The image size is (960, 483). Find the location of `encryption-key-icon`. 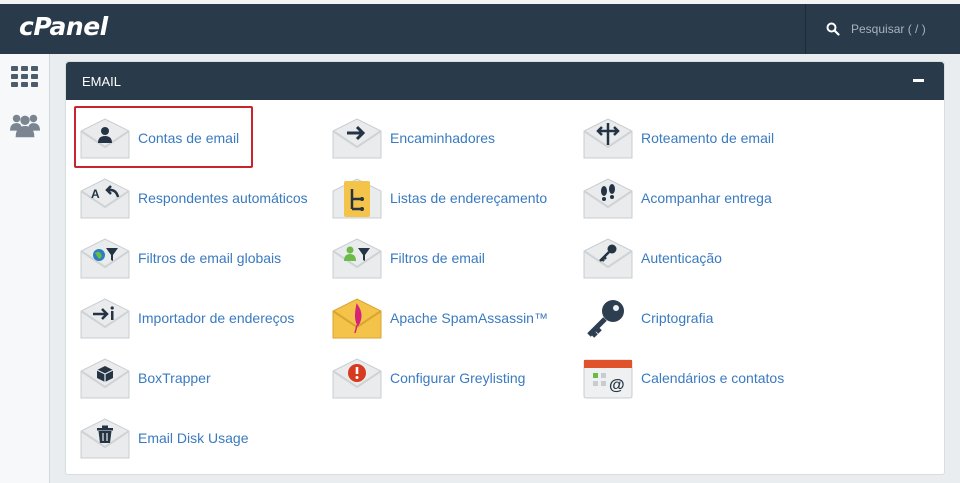

encryption-key-icon is located at coordinates (605, 319).